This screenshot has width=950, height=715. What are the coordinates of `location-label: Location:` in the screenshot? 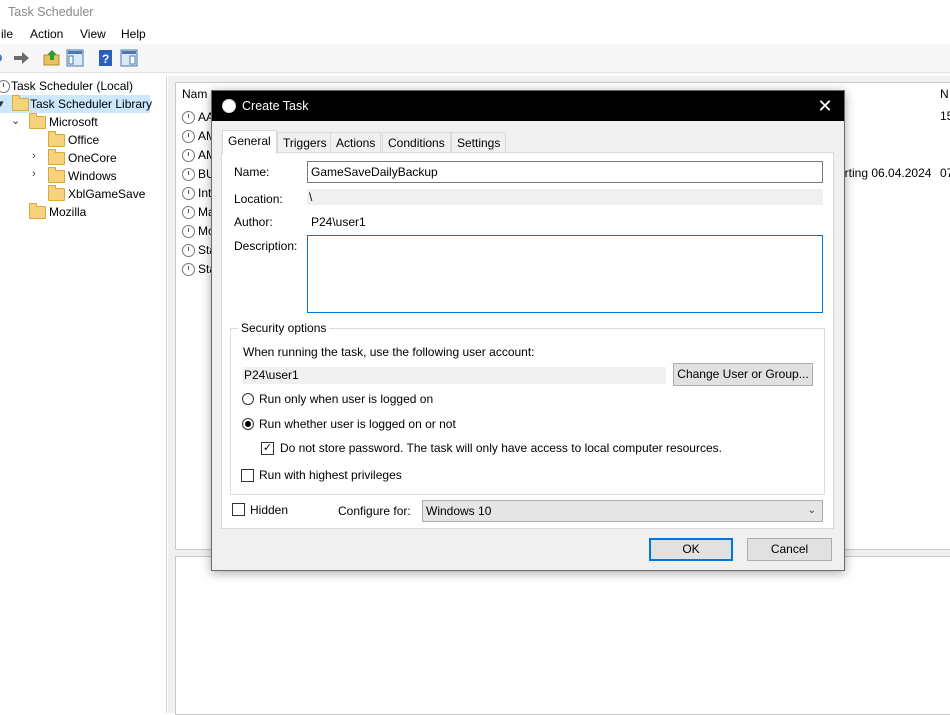 It's located at (258, 199).